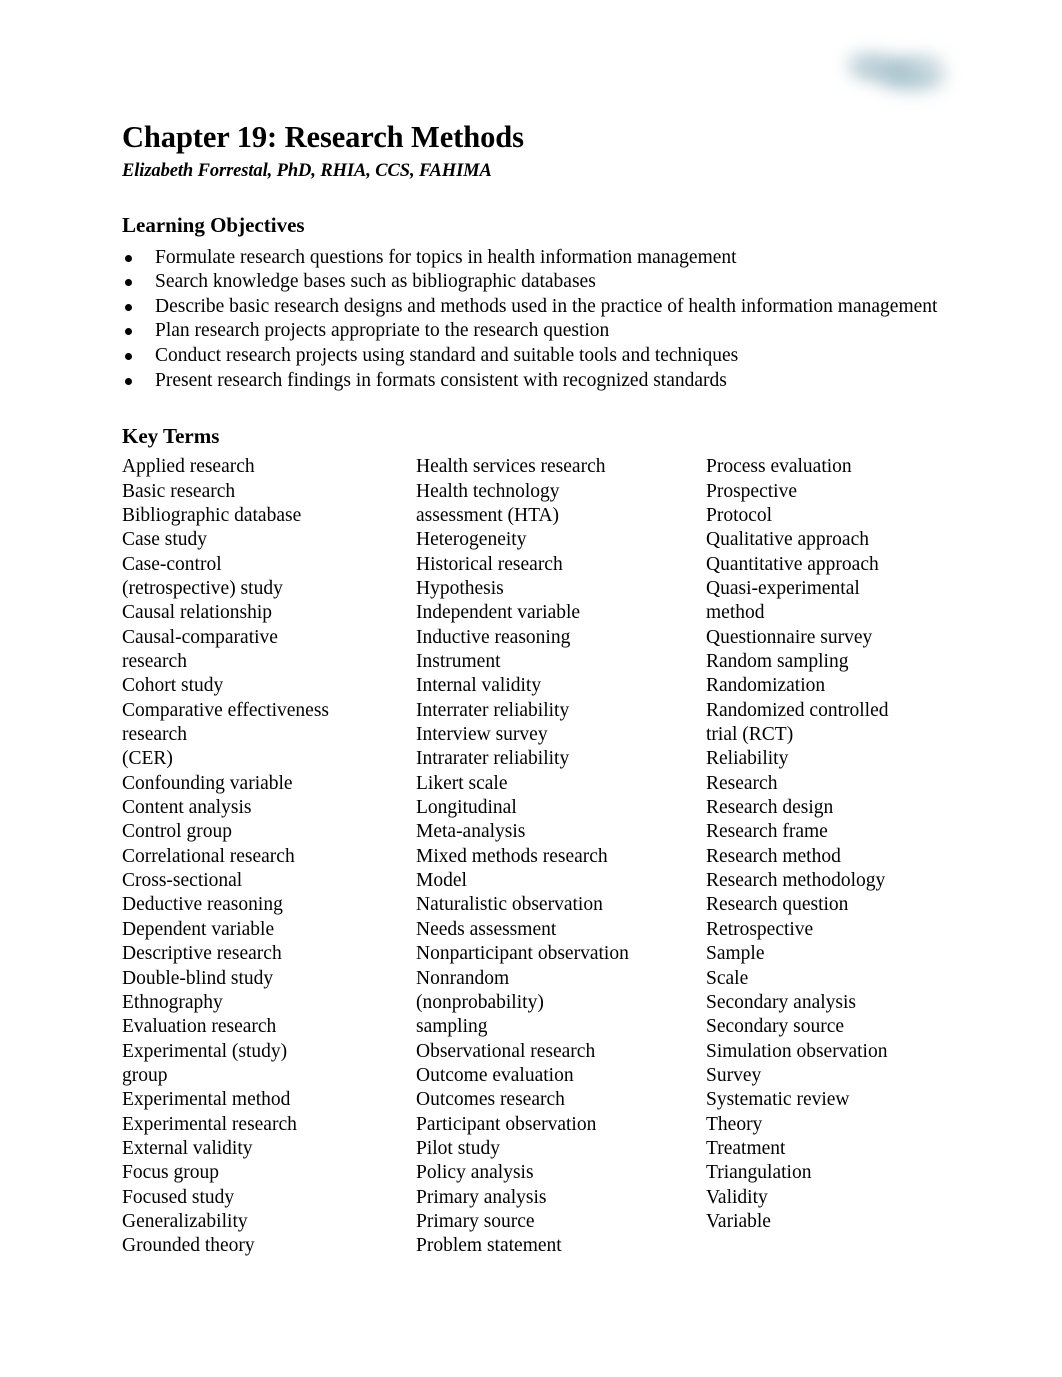 This screenshot has width=1062, height=1377. Describe the element at coordinates (789, 637) in the screenshot. I see `key-term: Questionnaire survey` at that location.